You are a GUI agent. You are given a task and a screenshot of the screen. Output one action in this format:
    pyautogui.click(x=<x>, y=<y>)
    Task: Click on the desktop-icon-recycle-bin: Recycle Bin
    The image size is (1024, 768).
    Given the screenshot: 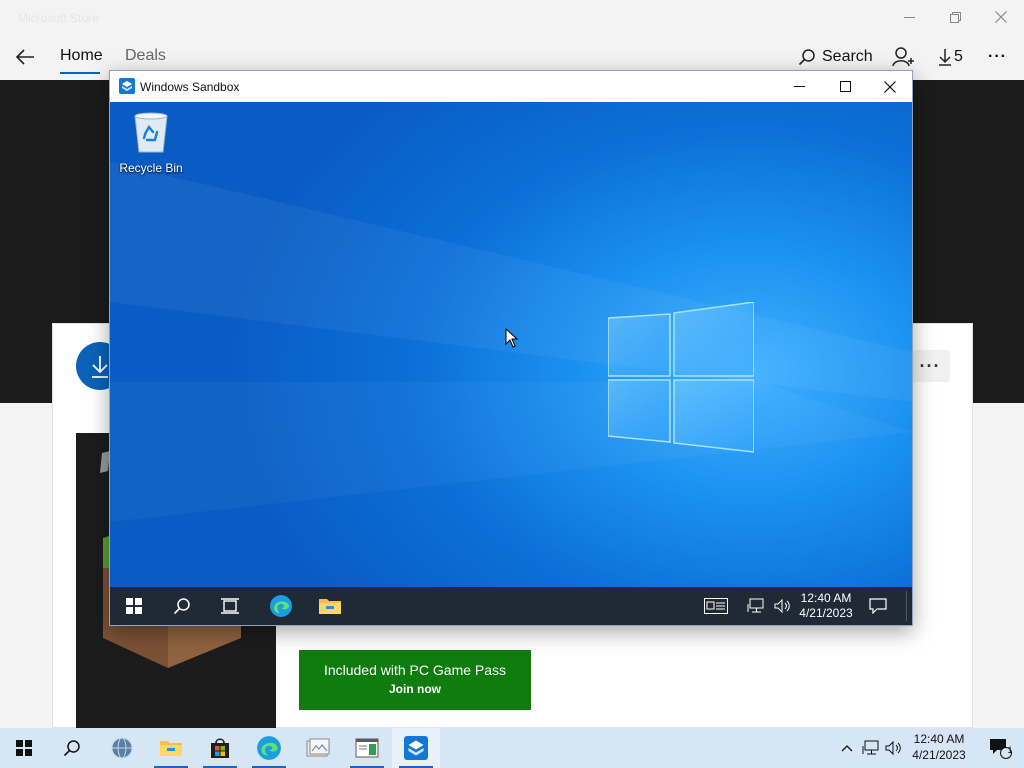 What is the action you would take?
    pyautogui.click(x=151, y=142)
    